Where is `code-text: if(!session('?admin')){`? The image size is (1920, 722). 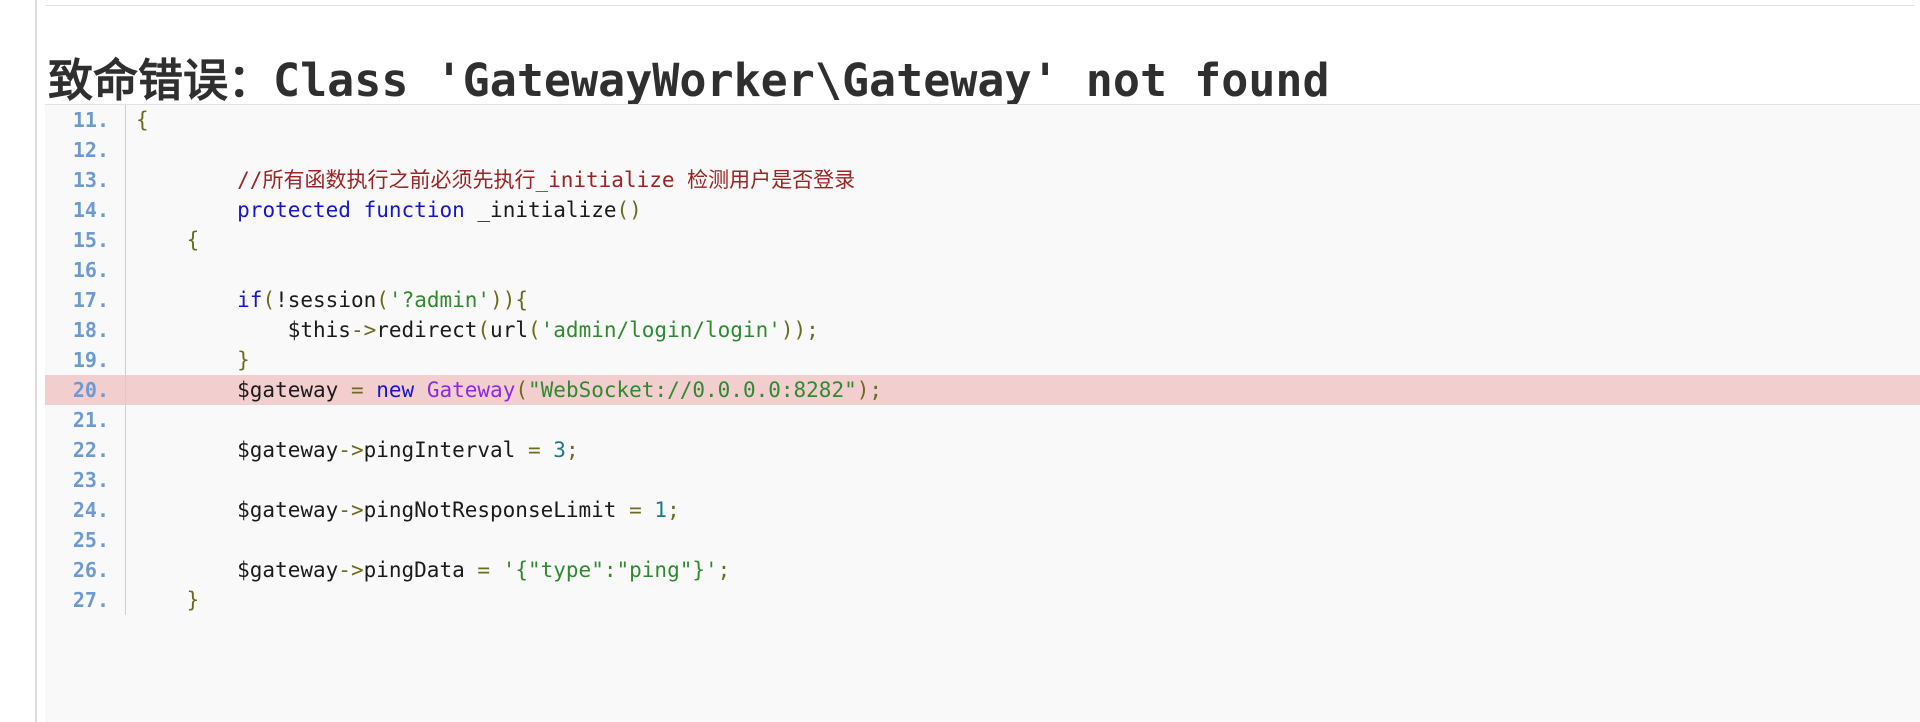 code-text: if(!session('?admin')){ is located at coordinates (1023, 300).